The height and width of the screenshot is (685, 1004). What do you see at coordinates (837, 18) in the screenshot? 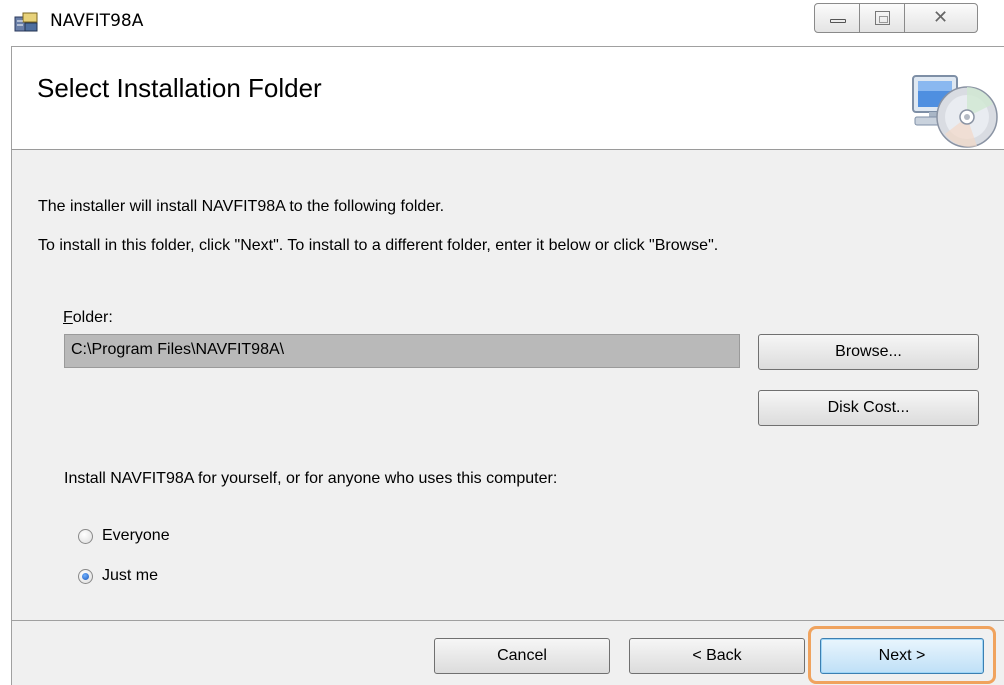
I see `minimize-button` at bounding box center [837, 18].